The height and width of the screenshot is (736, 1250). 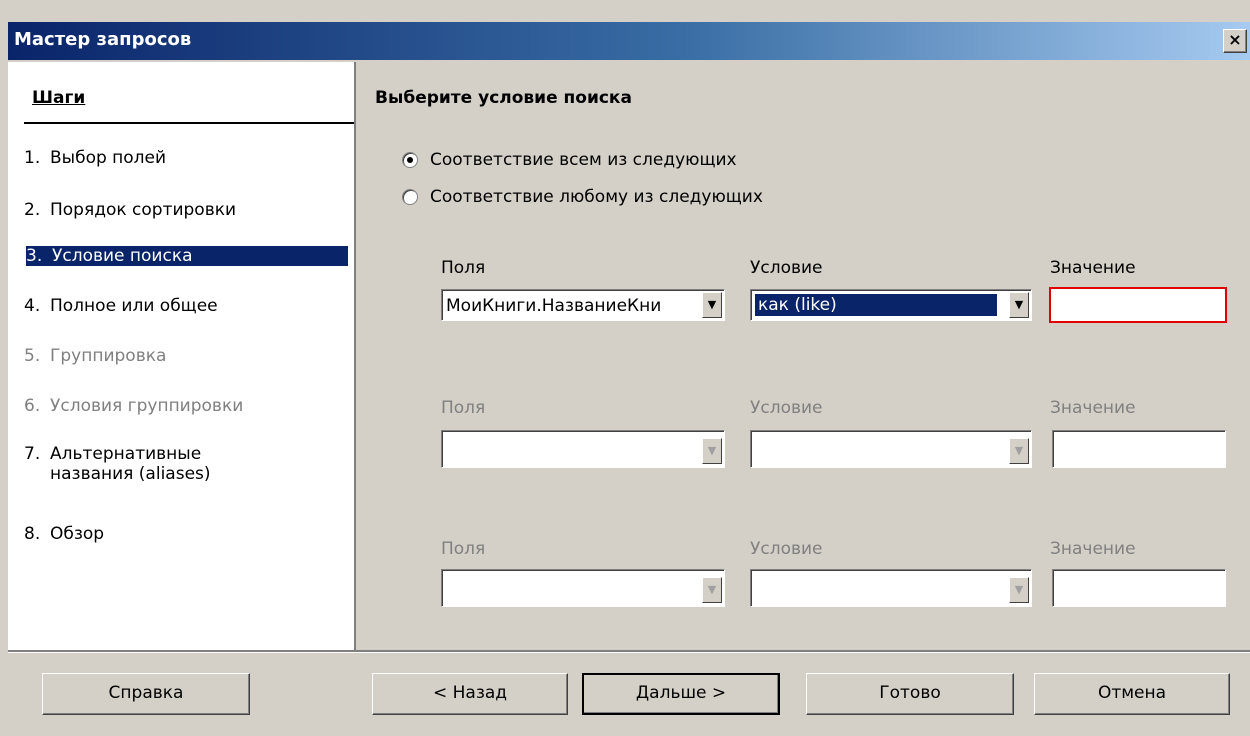 What do you see at coordinates (891, 588) in the screenshot?
I see `condition-combo-3: ▼` at bounding box center [891, 588].